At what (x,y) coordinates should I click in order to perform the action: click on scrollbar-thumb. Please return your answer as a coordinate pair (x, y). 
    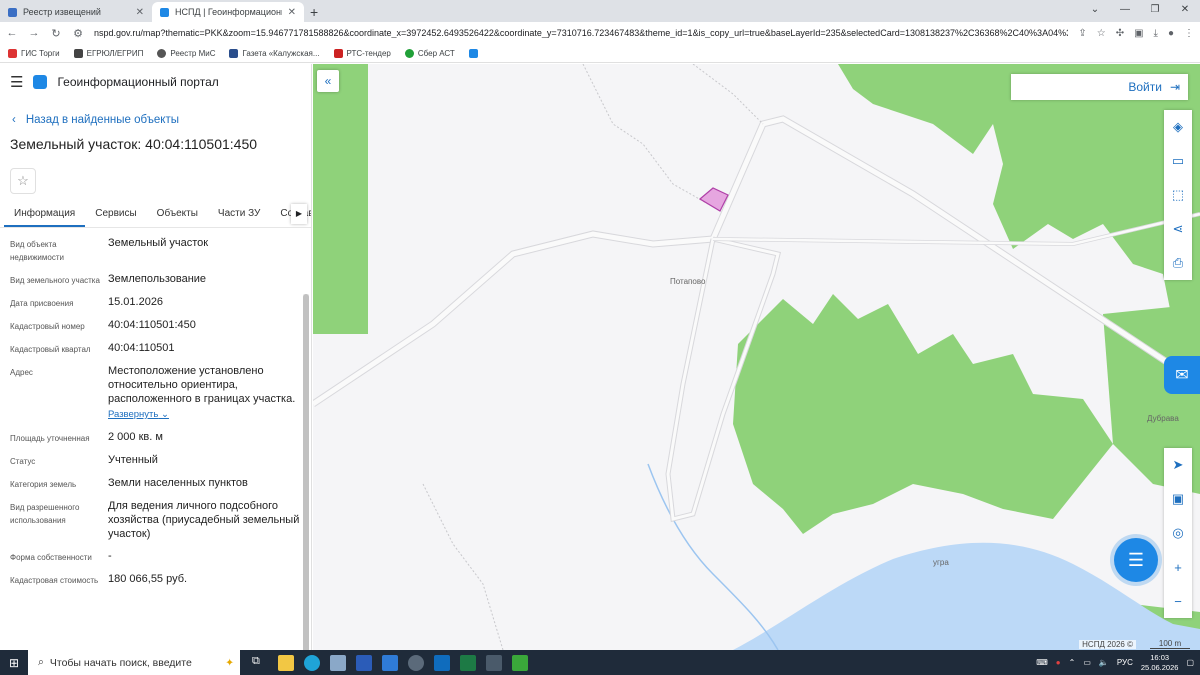
    Looking at the image, I should click on (306, 472).